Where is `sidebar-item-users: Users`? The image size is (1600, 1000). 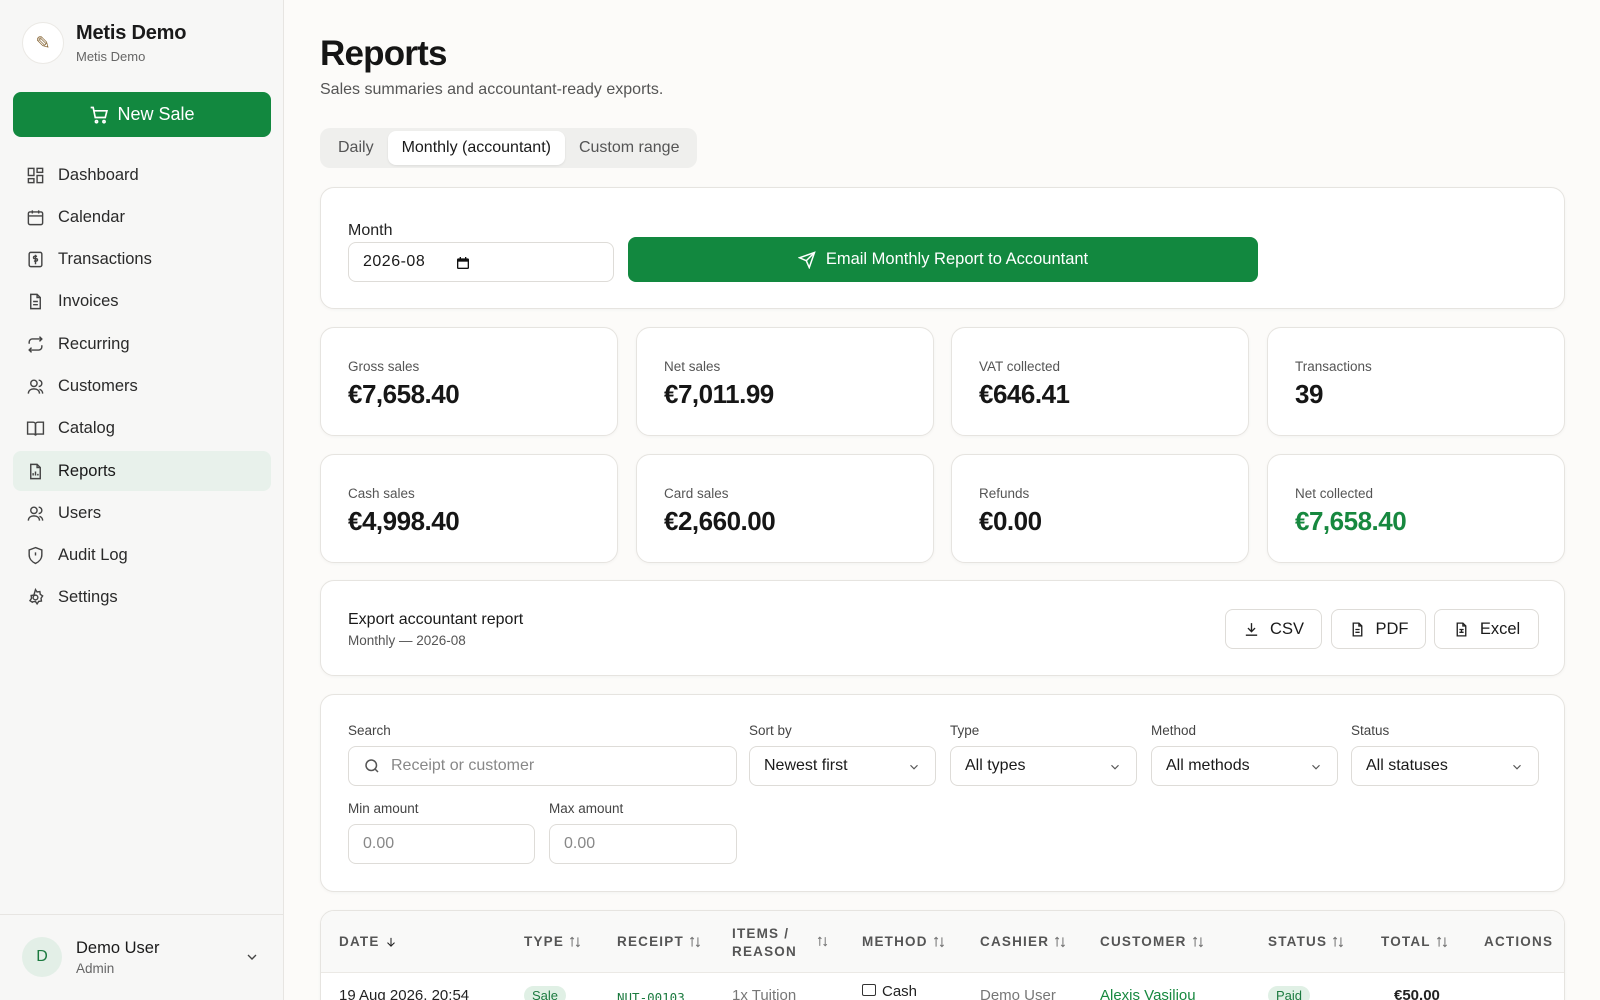
sidebar-item-users: Users is located at coordinates (142, 513).